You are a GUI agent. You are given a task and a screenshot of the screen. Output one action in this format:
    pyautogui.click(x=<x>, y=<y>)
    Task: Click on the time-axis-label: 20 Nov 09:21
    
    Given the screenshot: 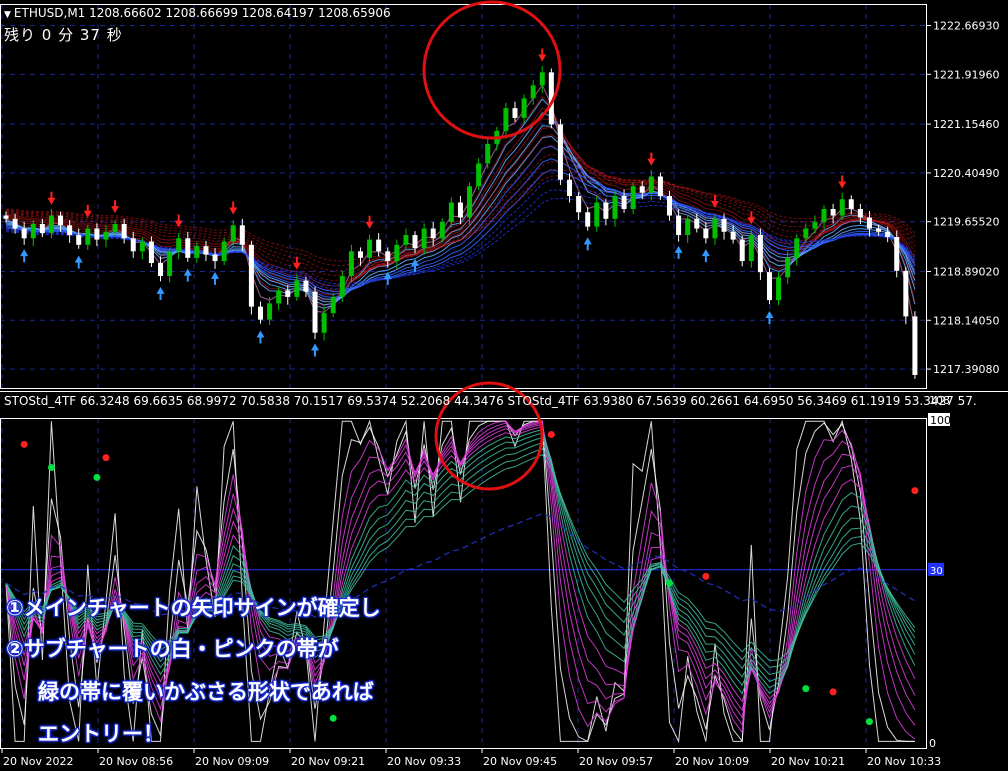 What is the action you would take?
    pyautogui.click(x=328, y=761)
    